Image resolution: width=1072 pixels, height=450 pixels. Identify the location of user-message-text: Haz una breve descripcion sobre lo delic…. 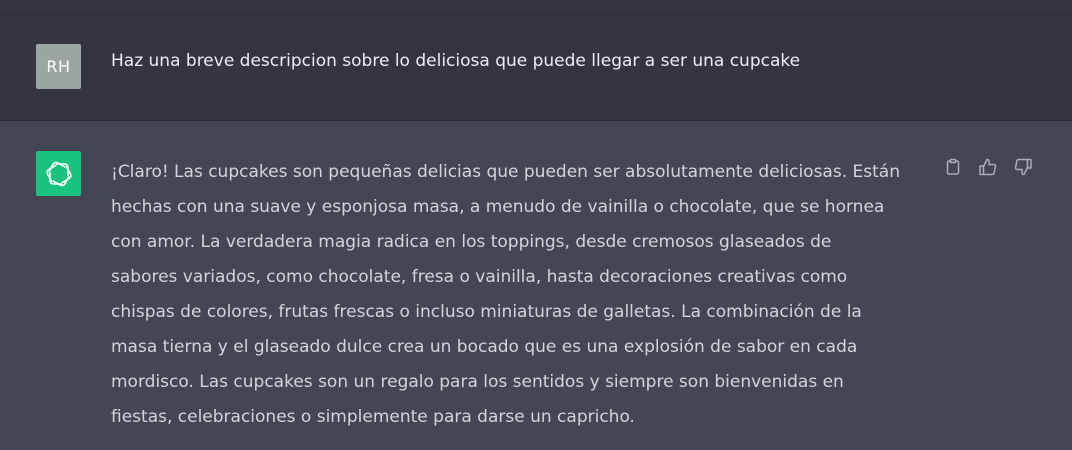
(456, 61).